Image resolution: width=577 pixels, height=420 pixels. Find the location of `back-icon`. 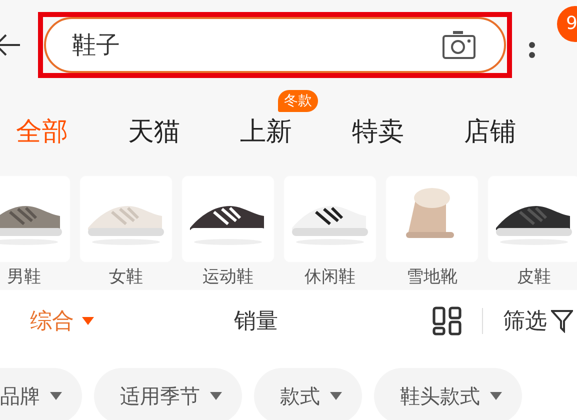

back-icon is located at coordinates (11, 45).